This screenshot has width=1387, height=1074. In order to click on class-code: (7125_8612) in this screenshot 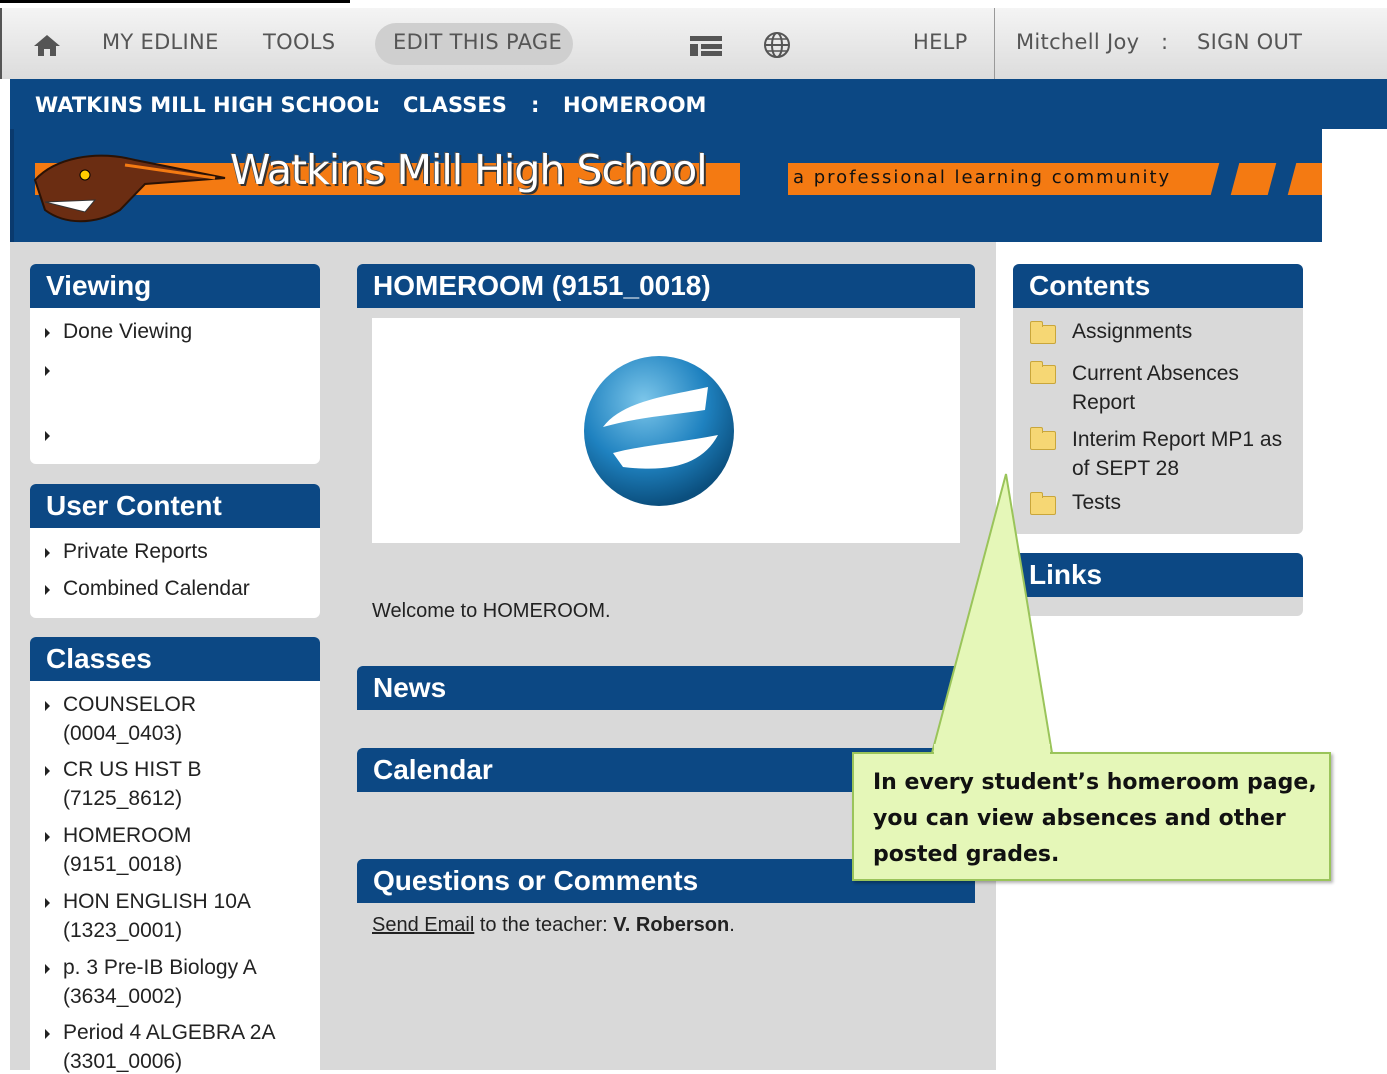, I will do `click(122, 799)`.